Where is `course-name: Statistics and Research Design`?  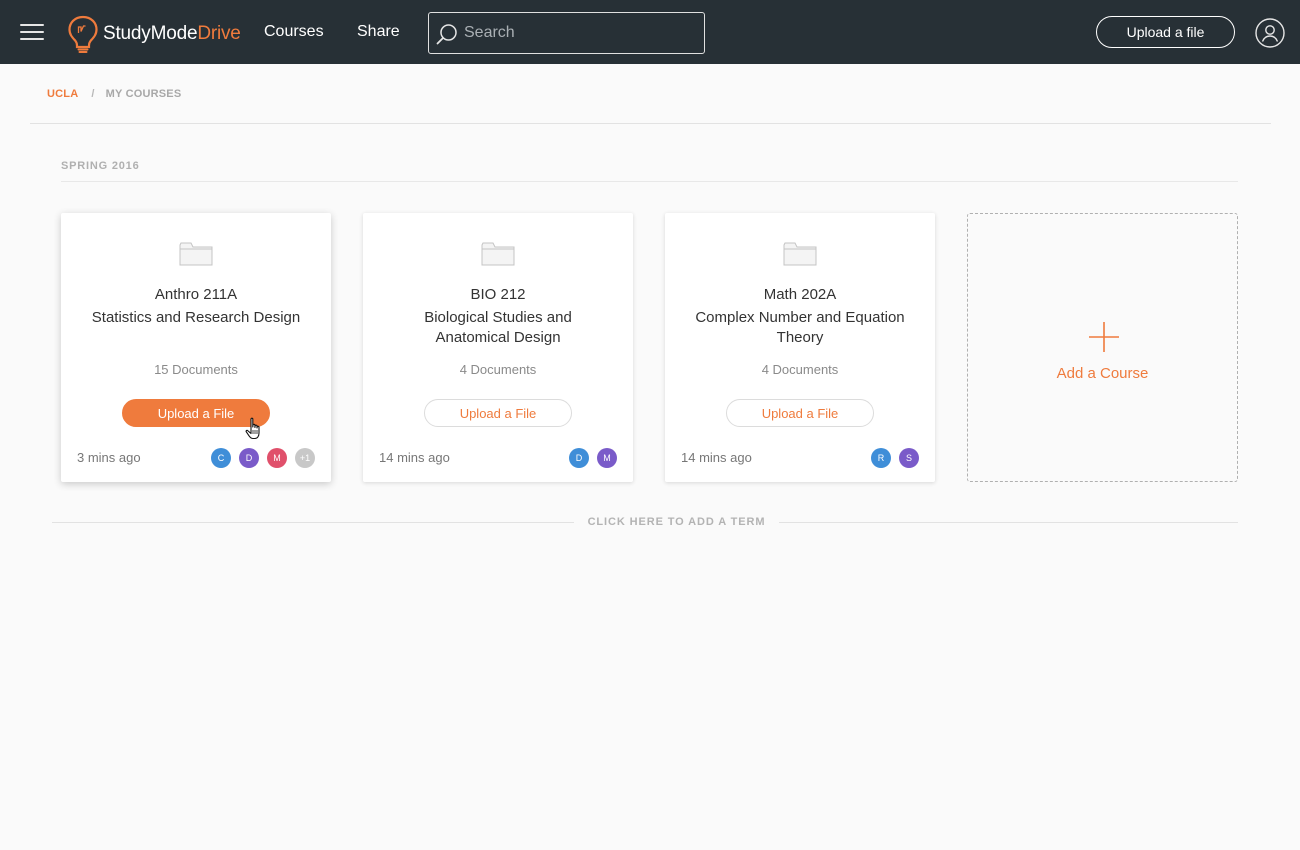 course-name: Statistics and Research Design is located at coordinates (196, 317).